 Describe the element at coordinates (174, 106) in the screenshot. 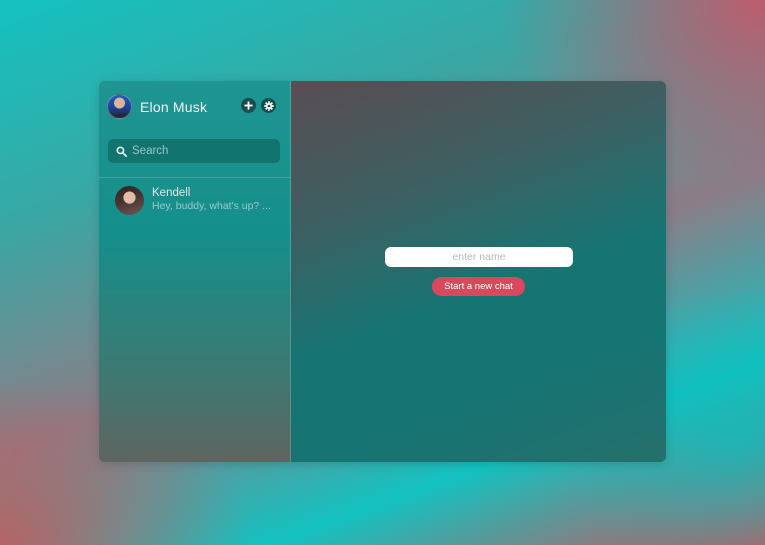

I see `profile-name: Elon Musk` at that location.